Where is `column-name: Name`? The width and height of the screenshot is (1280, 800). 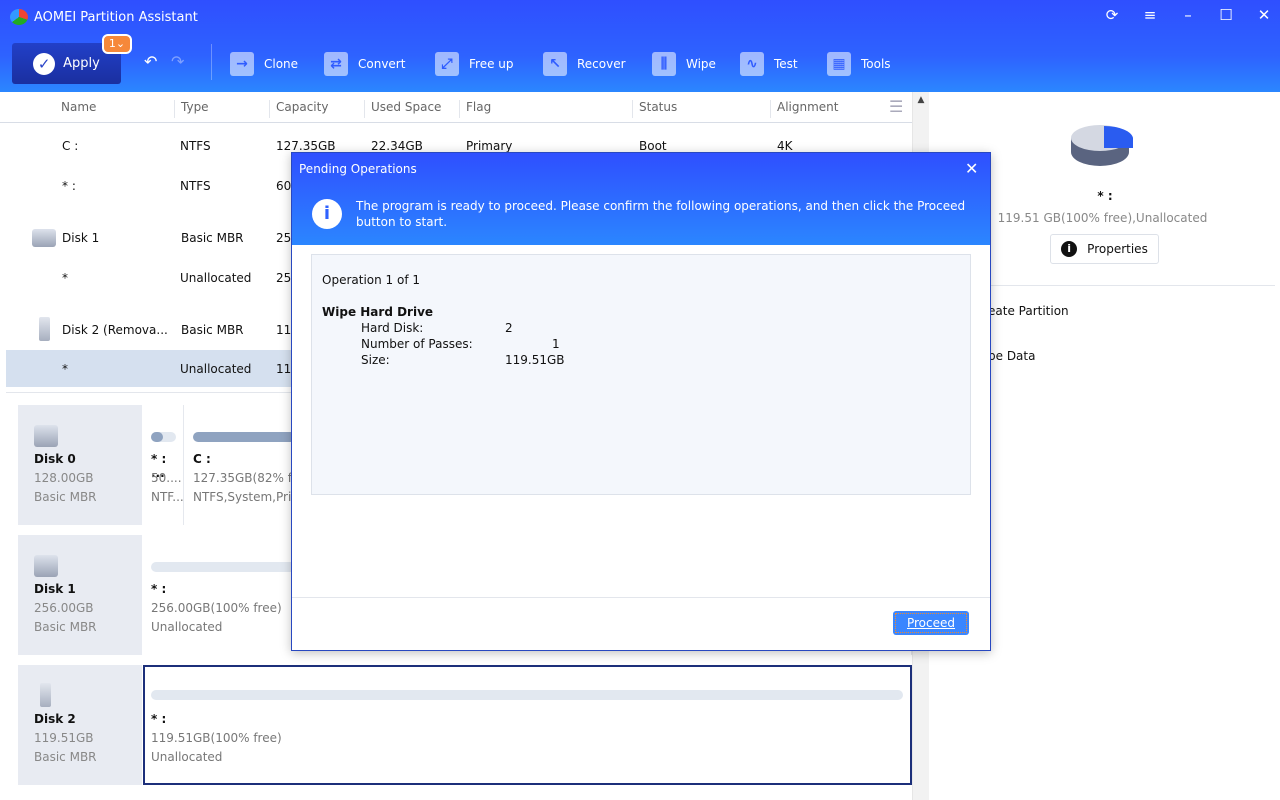
column-name: Name is located at coordinates (75, 109).